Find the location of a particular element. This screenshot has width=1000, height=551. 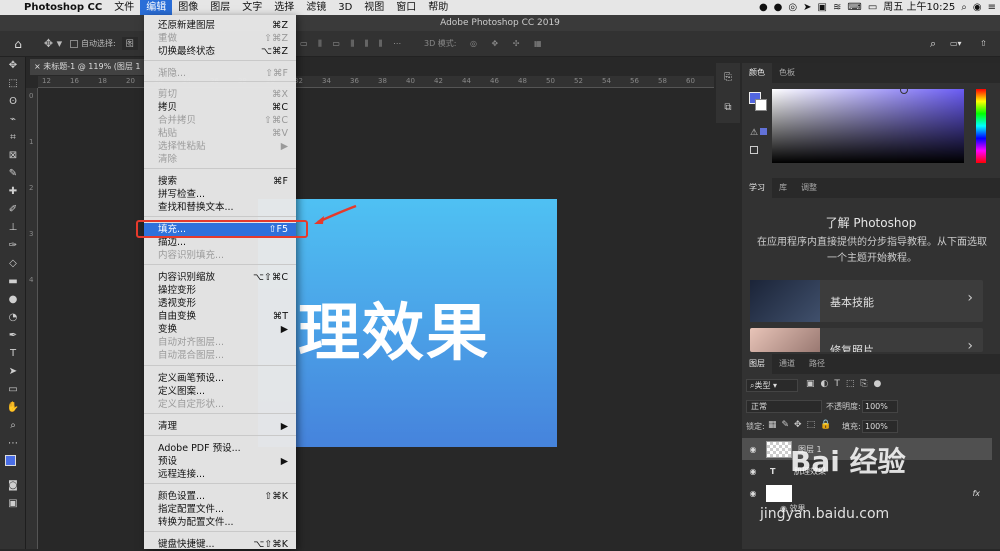

type-tool-icon: T is located at coordinates (13, 354).